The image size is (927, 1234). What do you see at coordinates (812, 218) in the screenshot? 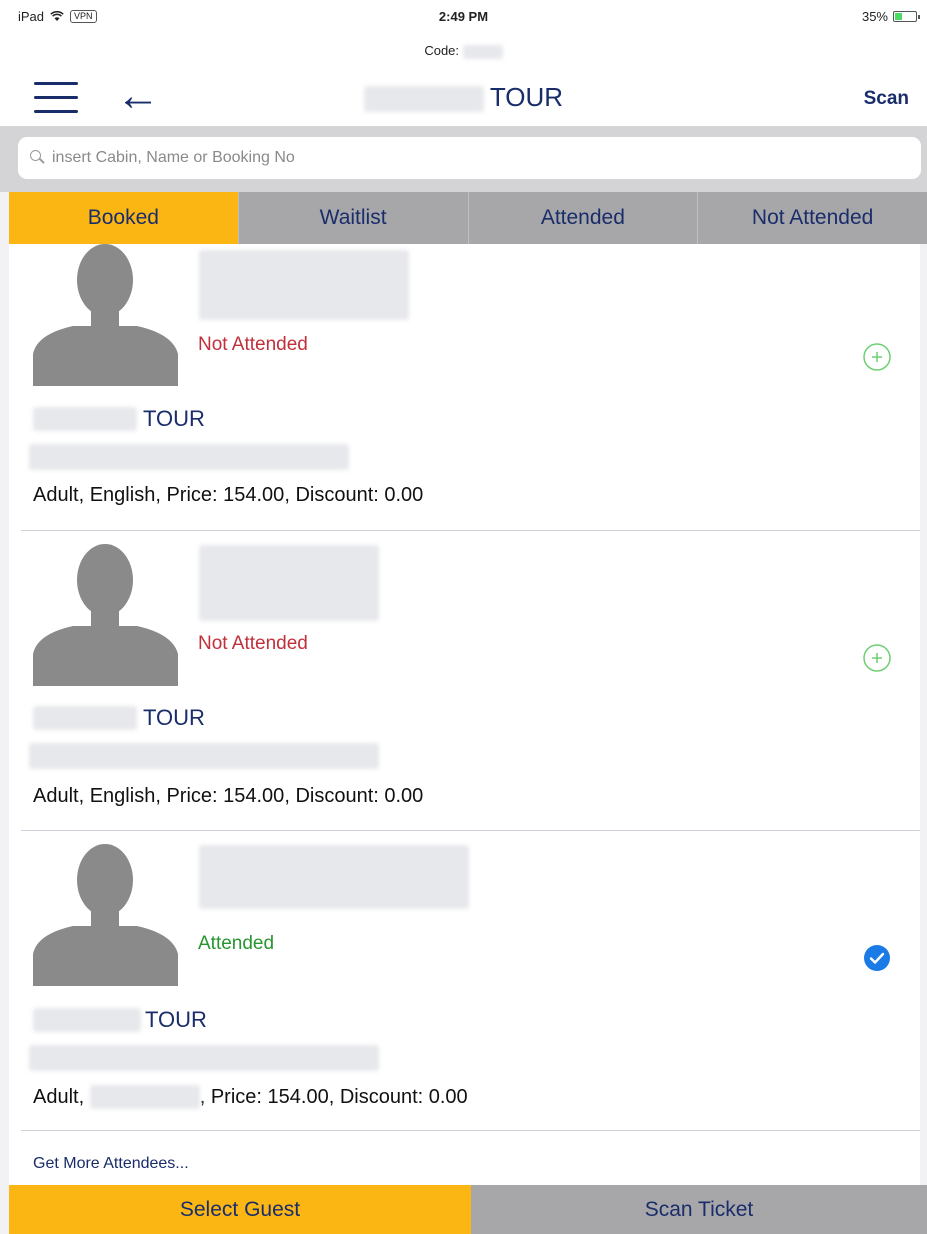
I see `tab-not-attended: Not Attended` at bounding box center [812, 218].